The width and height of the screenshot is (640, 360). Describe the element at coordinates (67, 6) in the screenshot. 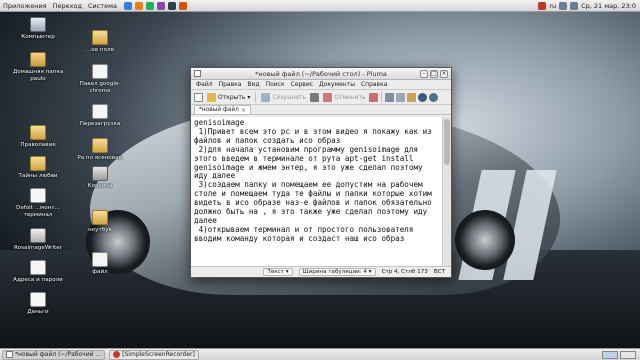

I see `menu-places: Переход` at that location.